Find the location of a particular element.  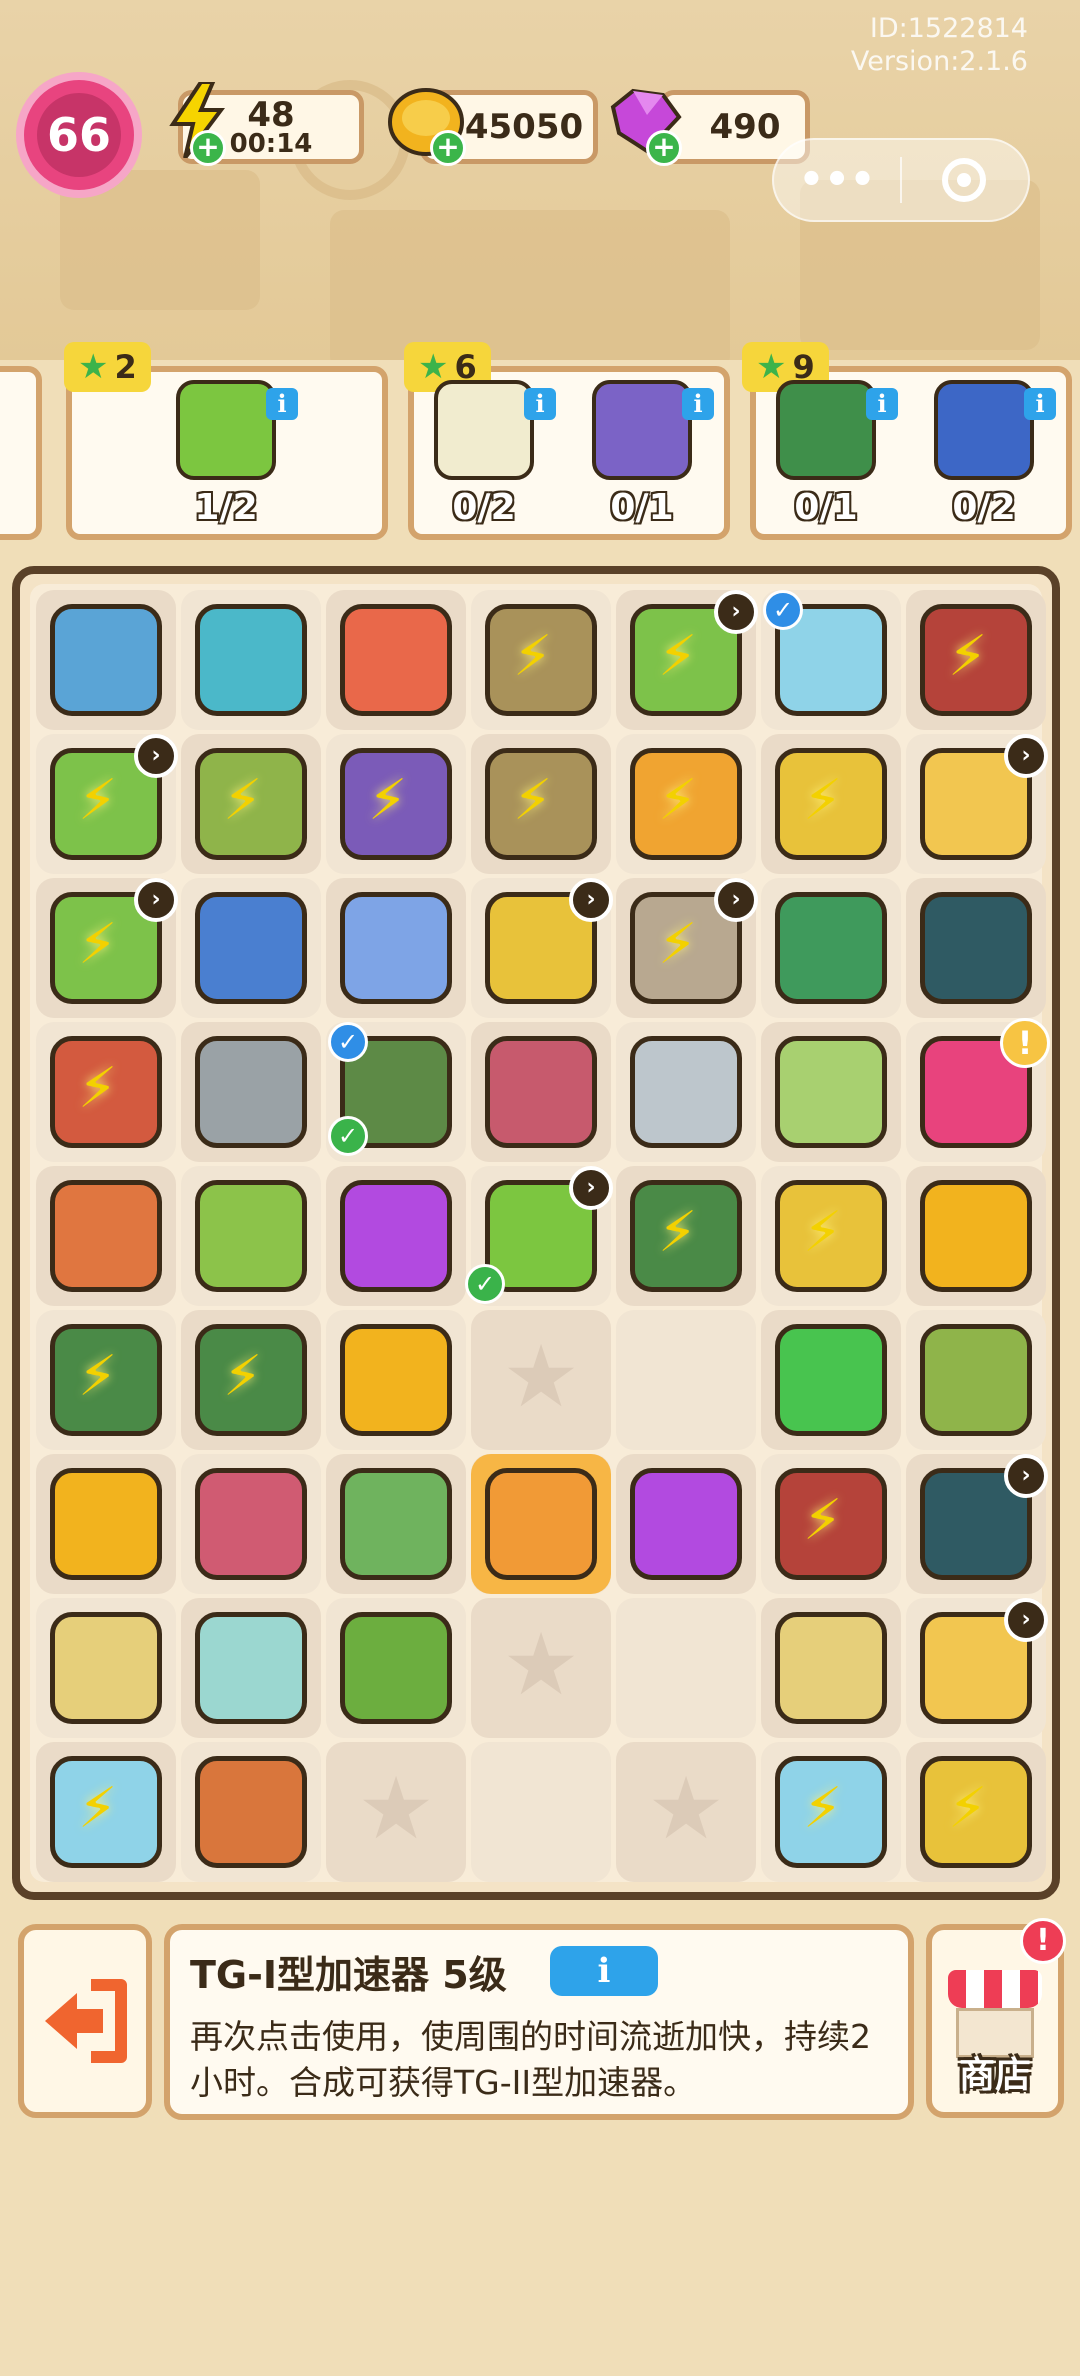

photo-card-item is located at coordinates (831, 1092).